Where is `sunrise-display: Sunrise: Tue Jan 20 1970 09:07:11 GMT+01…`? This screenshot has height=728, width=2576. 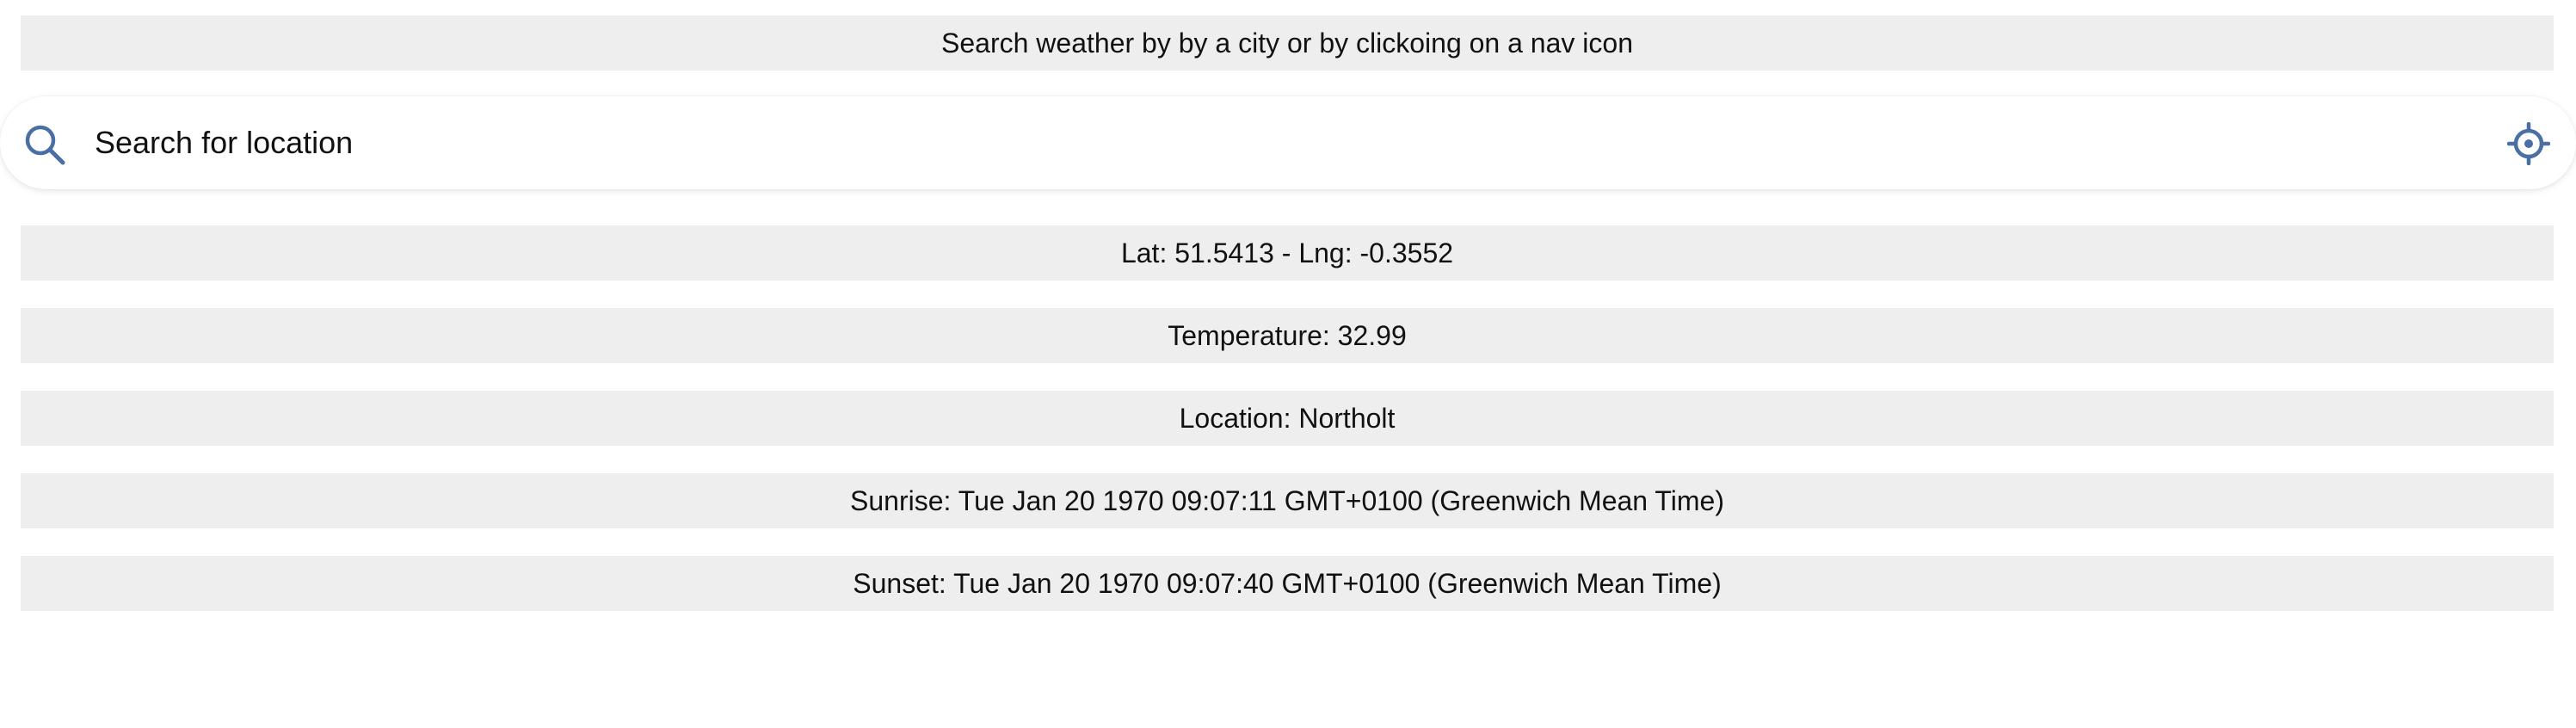 sunrise-display: Sunrise: Tue Jan 20 1970 09:07:11 GMT+01… is located at coordinates (1288, 500).